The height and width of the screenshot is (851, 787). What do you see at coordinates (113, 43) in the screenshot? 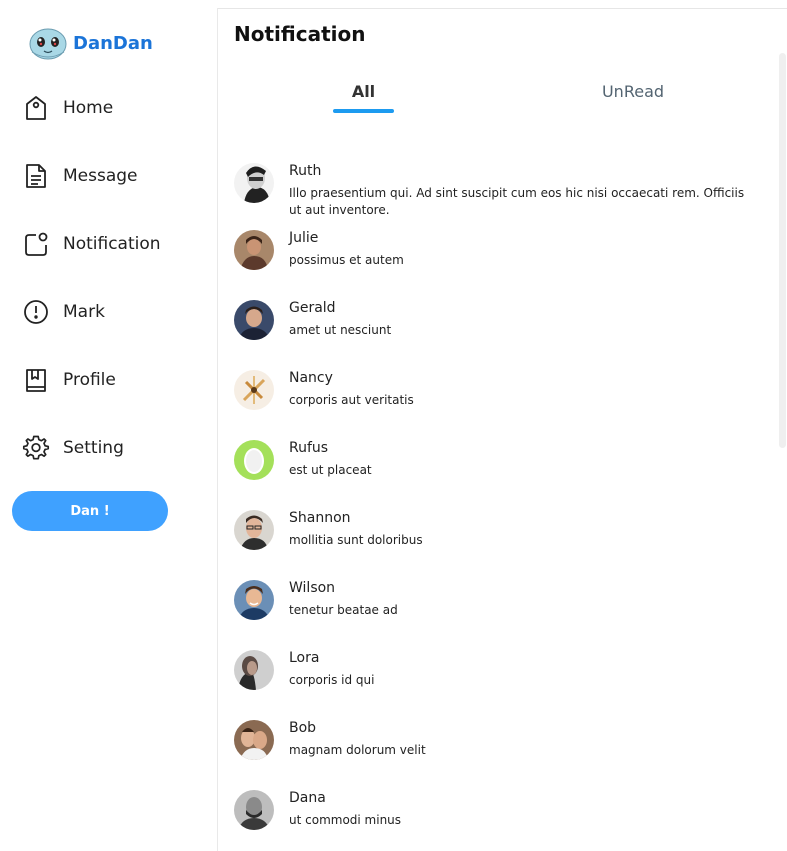
I see `brand-name: DanDan` at bounding box center [113, 43].